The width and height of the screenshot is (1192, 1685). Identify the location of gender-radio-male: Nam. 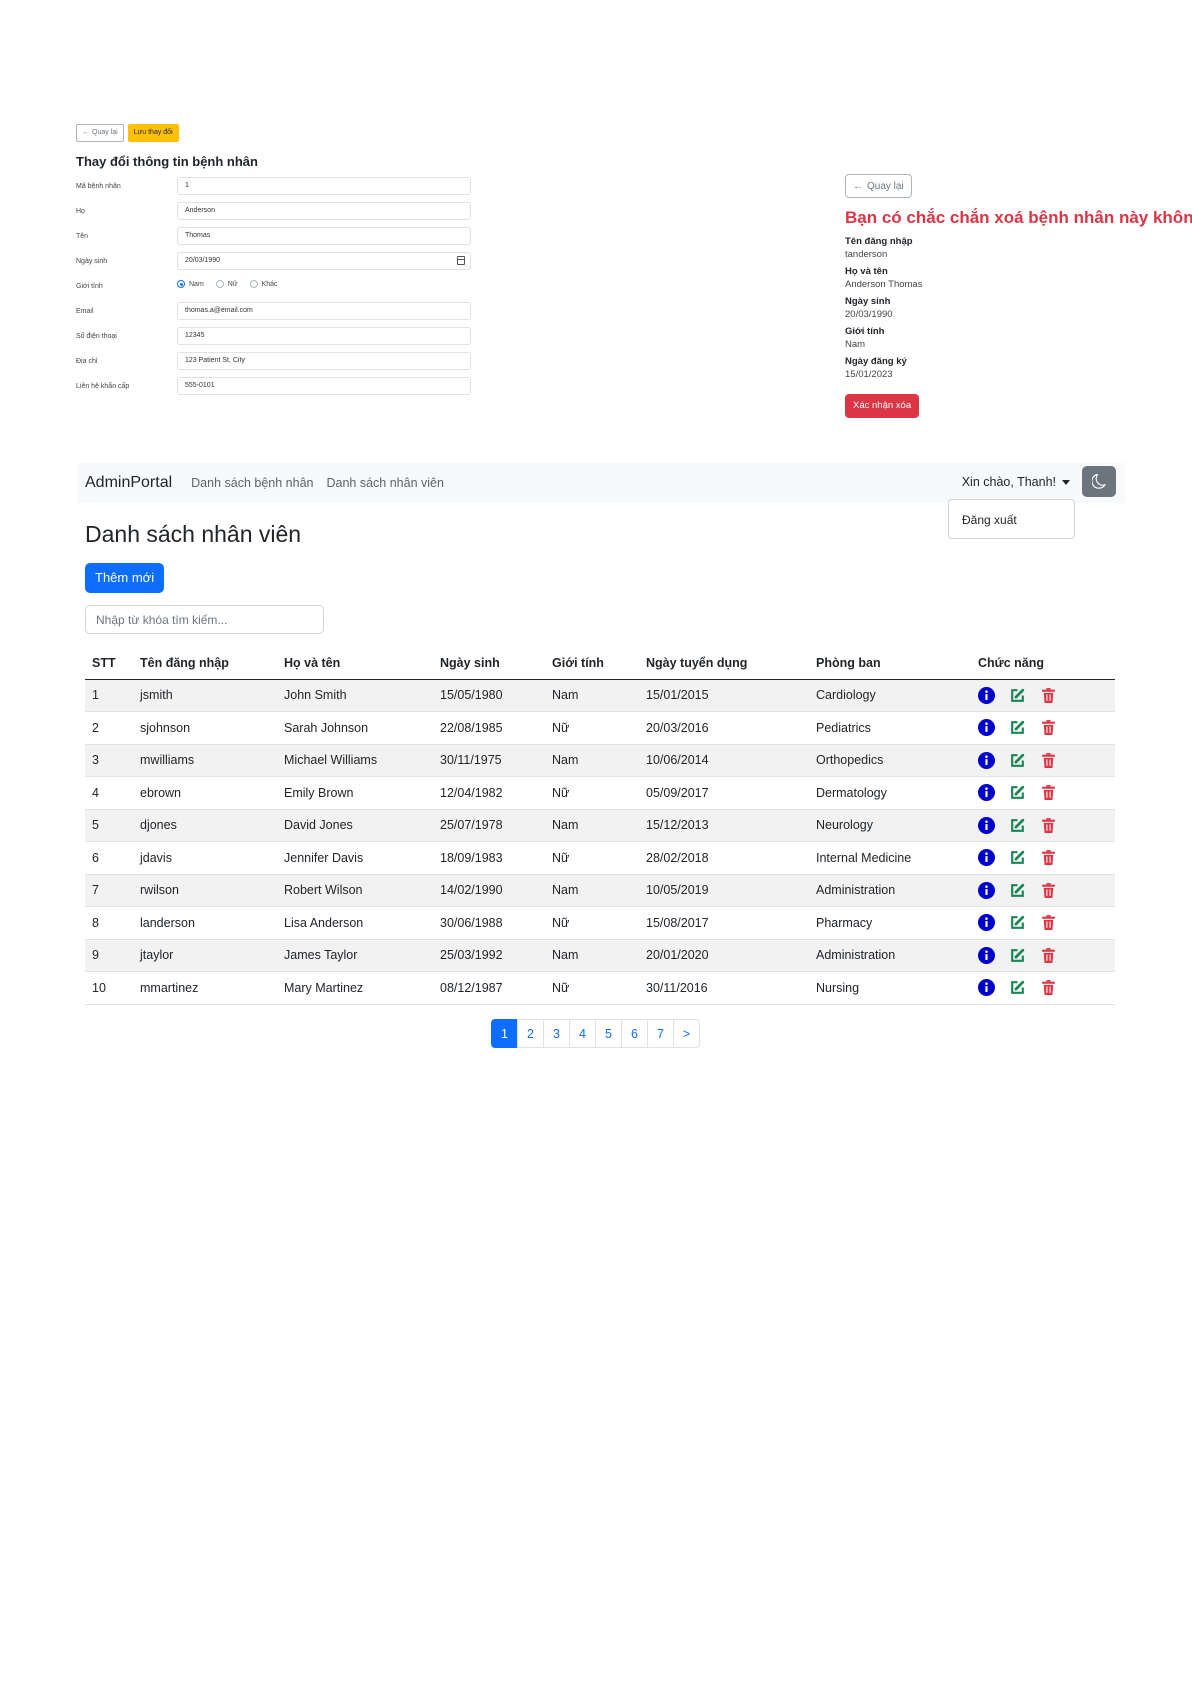
(190, 284).